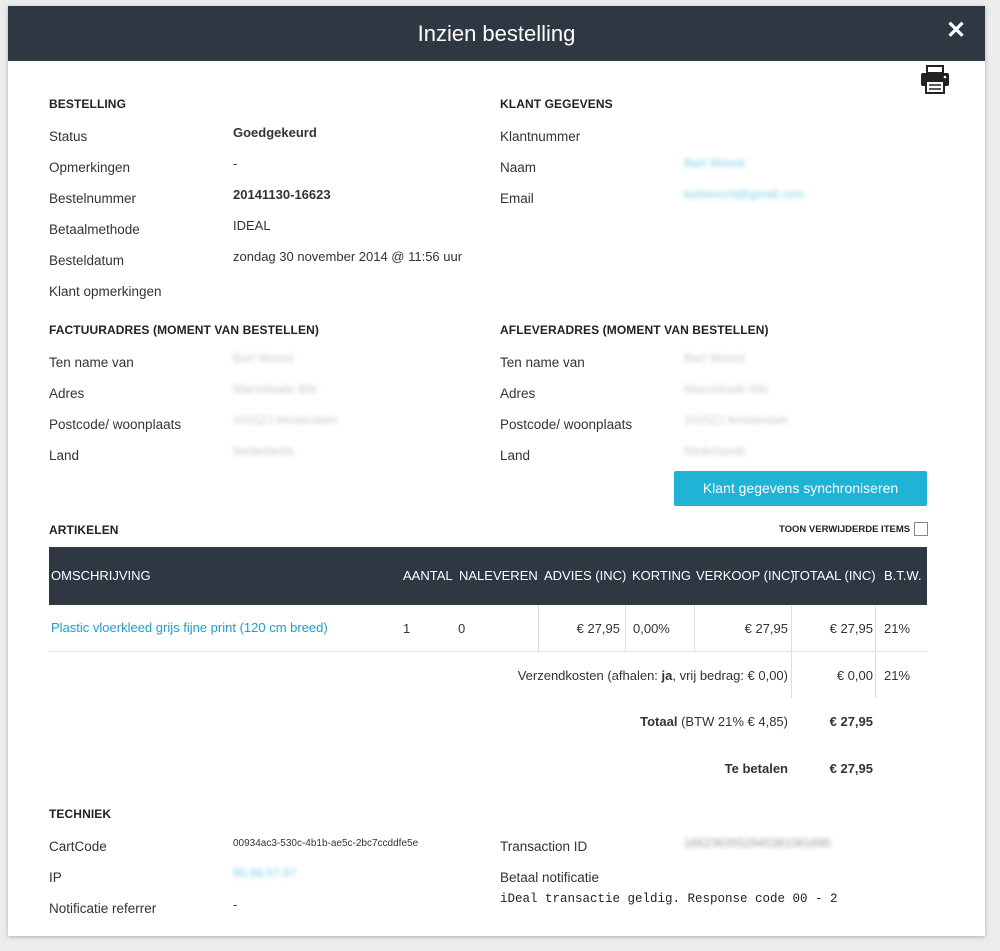 Image resolution: width=1000 pixels, height=951 pixels. What do you see at coordinates (897, 675) in the screenshot?
I see `shipping-vat: 21%` at bounding box center [897, 675].